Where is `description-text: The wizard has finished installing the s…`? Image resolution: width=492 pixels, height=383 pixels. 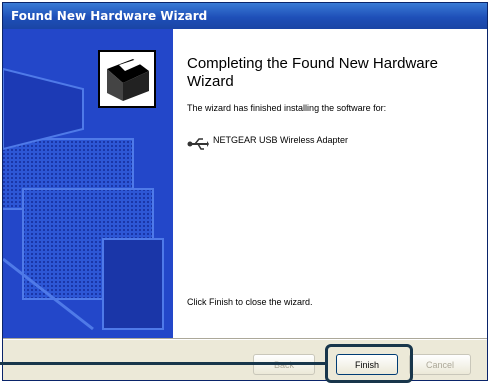 description-text: The wizard has finished installing the s… is located at coordinates (287, 108).